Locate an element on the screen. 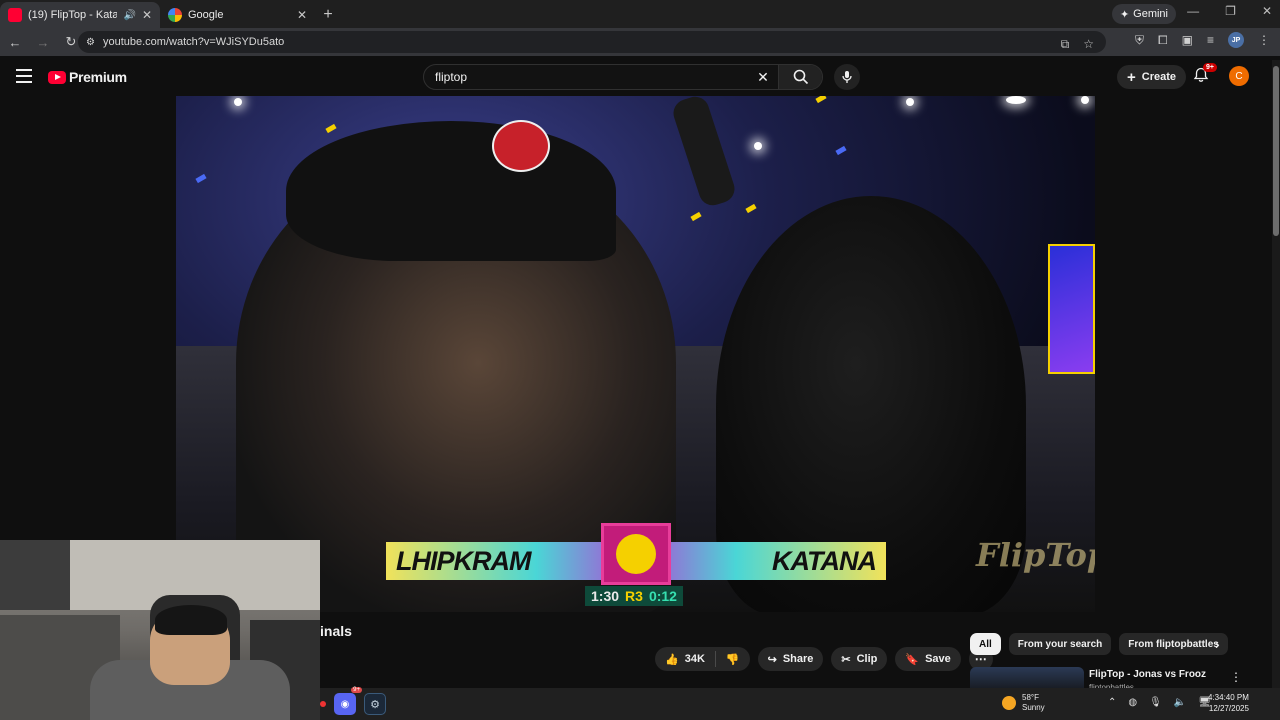 This screenshot has height=720, width=1280. more-vert-icon: ⋮ is located at coordinates (1236, 677).